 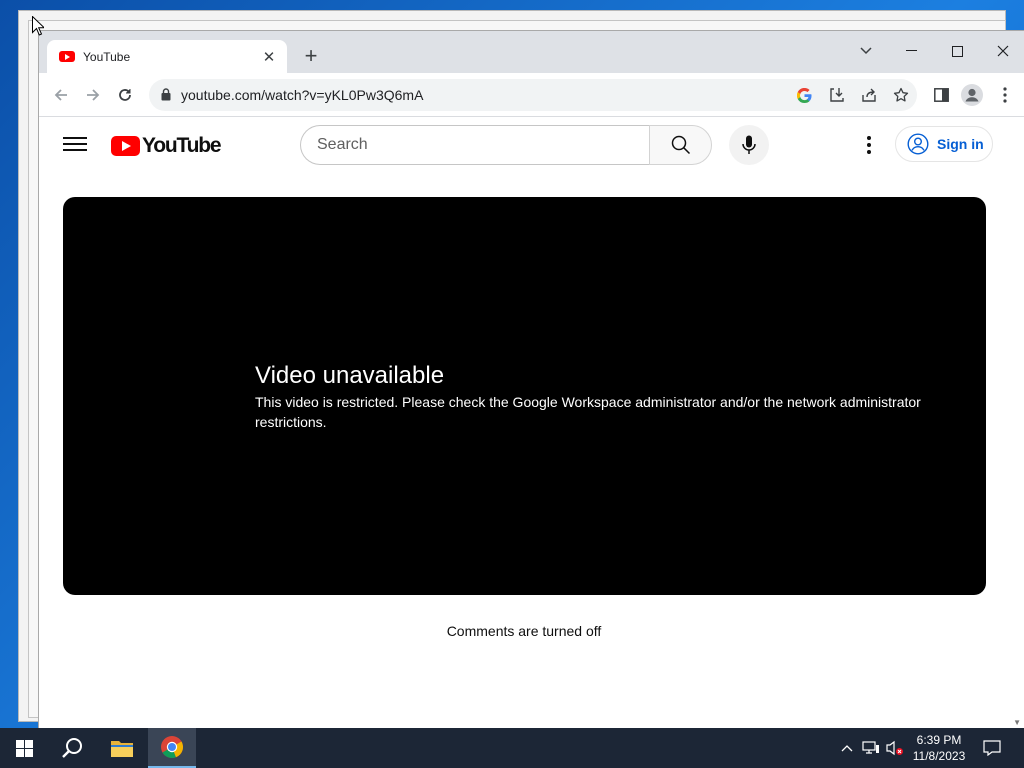 I want to click on volume-muted-icon, so click(x=894, y=748).